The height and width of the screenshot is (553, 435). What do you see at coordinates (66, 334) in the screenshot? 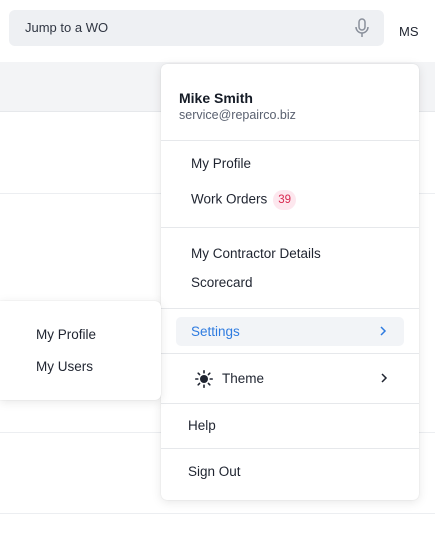
I see `submenu-item-my-profile: My Profile` at bounding box center [66, 334].